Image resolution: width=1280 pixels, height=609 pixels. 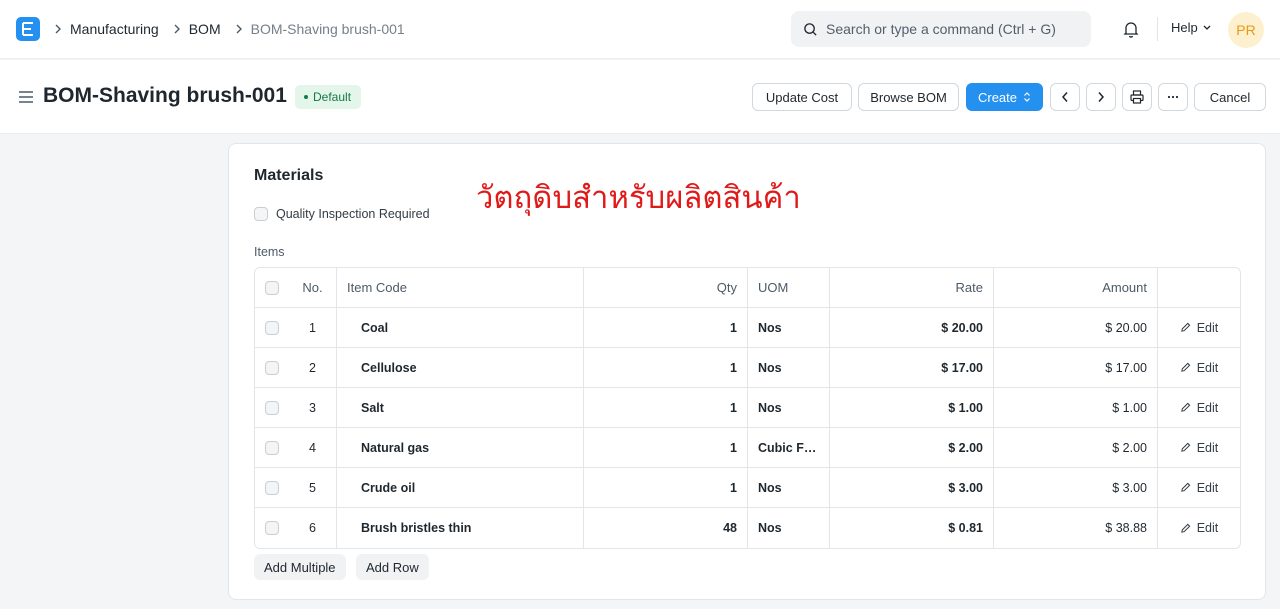 I want to click on breadcrumb: Manufacturing BOM BOM-Shaving brush-001, so click(x=236, y=29).